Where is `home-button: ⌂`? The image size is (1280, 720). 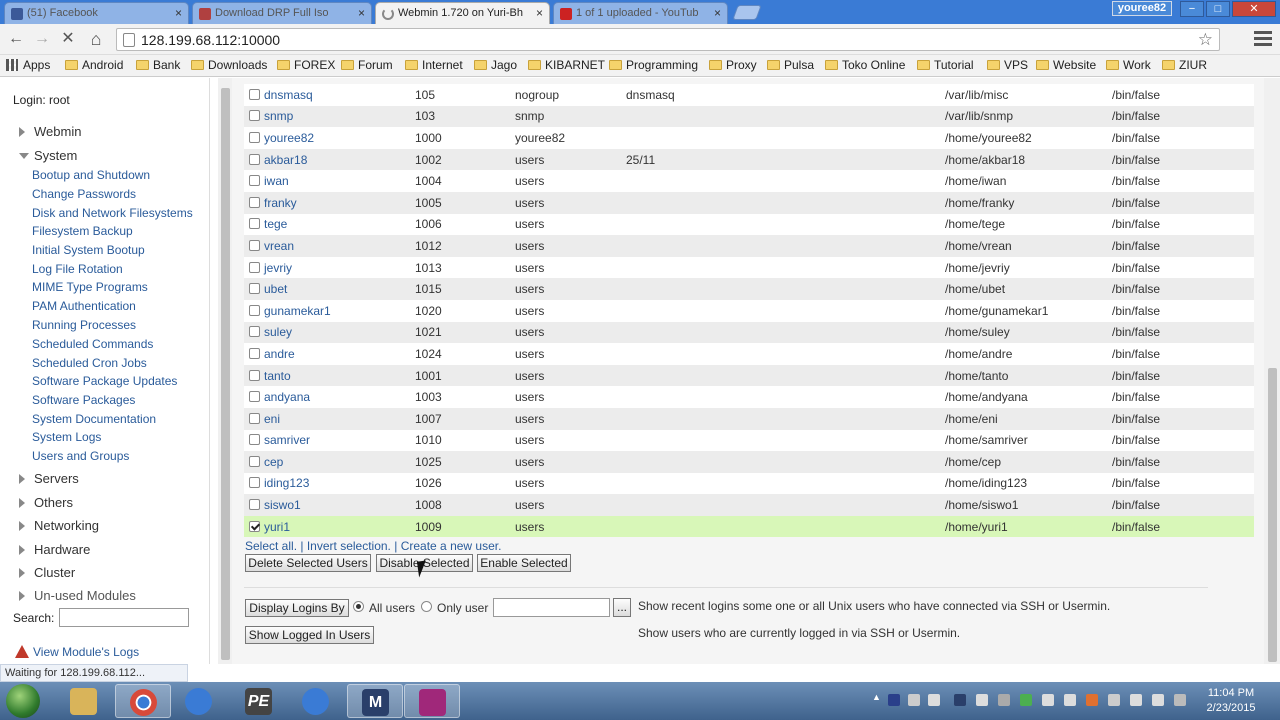
home-button: ⌂ is located at coordinates (96, 39).